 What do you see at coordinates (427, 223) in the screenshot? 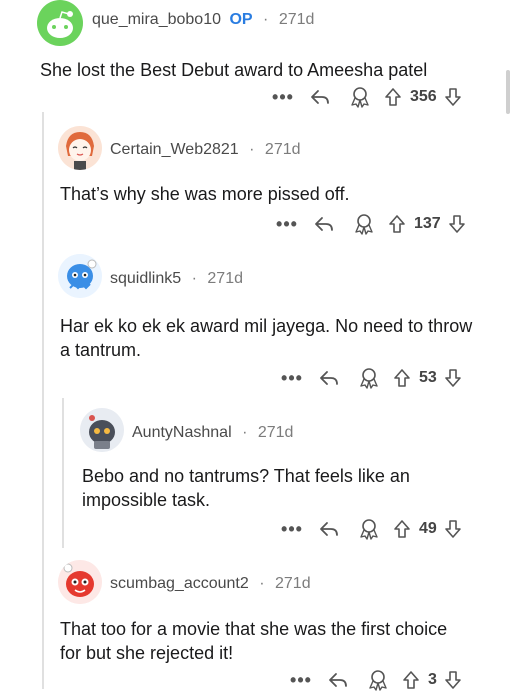
I see `vote-score: 137` at bounding box center [427, 223].